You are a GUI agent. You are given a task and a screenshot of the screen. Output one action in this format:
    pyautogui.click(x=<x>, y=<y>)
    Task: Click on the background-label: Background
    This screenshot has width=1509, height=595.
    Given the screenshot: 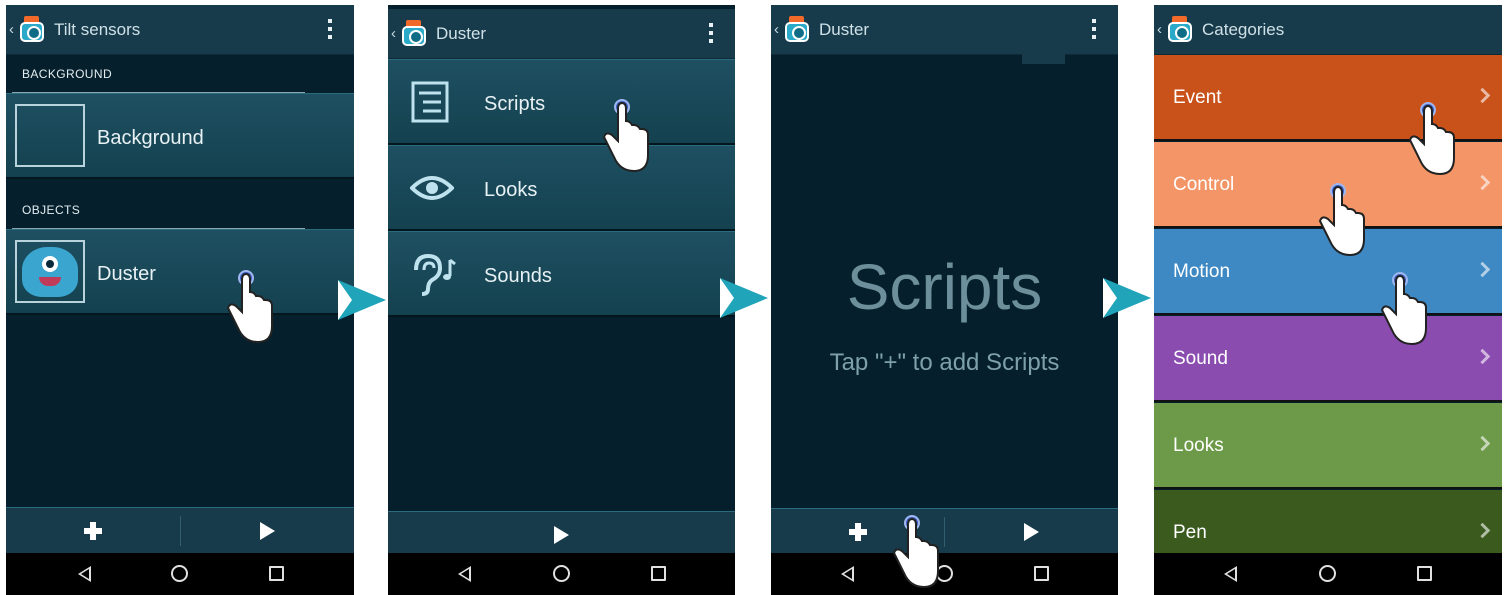 What is the action you would take?
    pyautogui.click(x=150, y=138)
    